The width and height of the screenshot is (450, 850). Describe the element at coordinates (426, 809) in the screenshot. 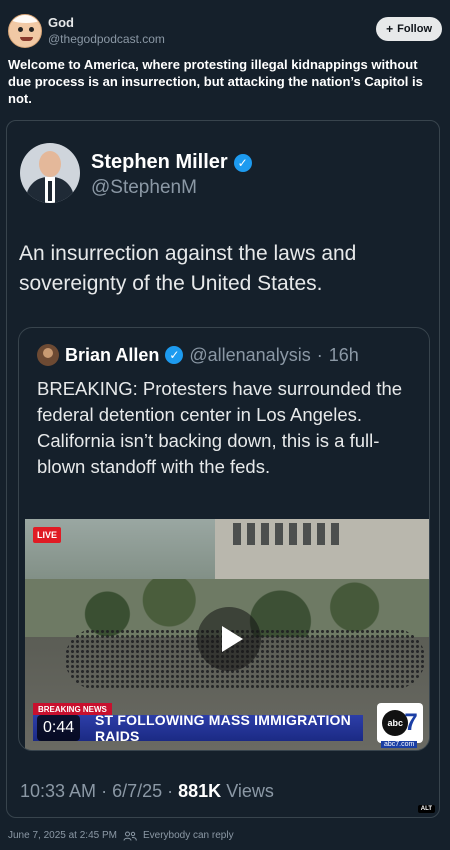

I see `alt-badge: ALT` at that location.